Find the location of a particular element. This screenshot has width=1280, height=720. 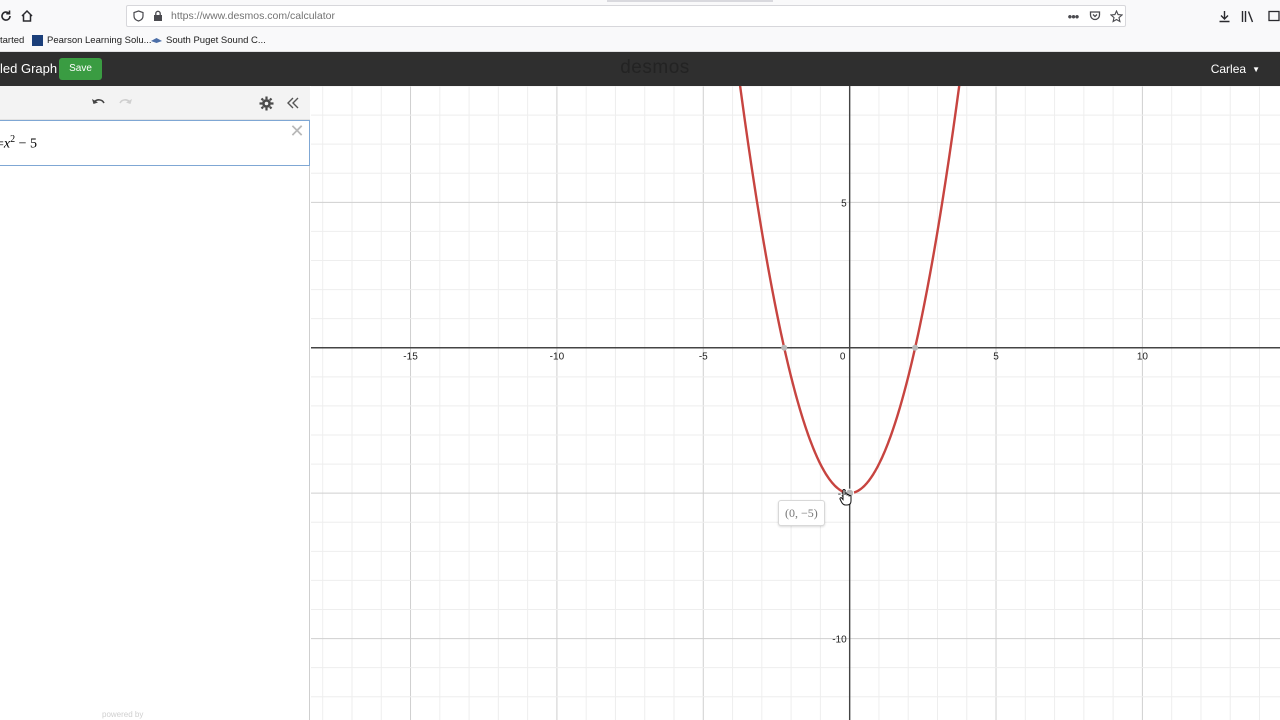

close-icon: ✕ is located at coordinates (297, 131).